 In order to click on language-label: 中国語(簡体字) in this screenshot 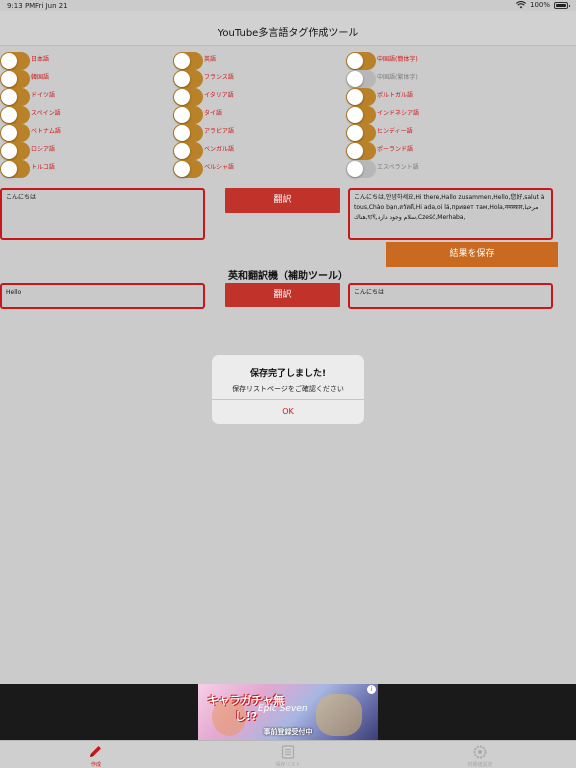, I will do `click(397, 59)`.